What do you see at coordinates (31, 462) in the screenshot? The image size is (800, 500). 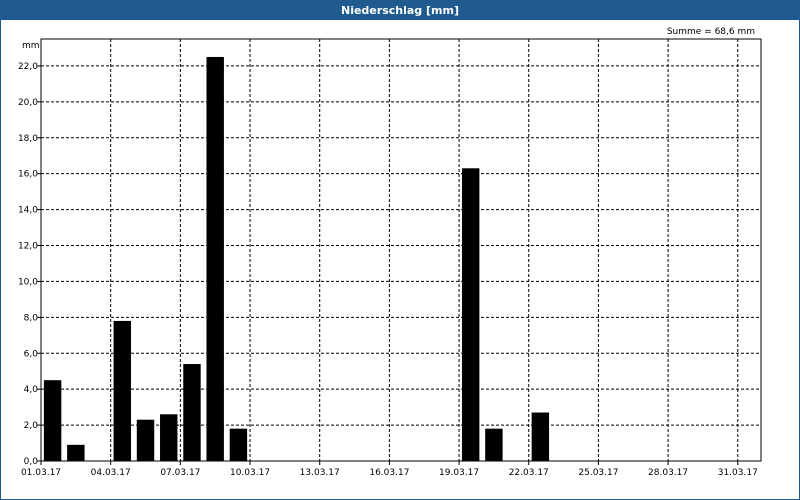 I see `y-tick-label: 0,0` at bounding box center [31, 462].